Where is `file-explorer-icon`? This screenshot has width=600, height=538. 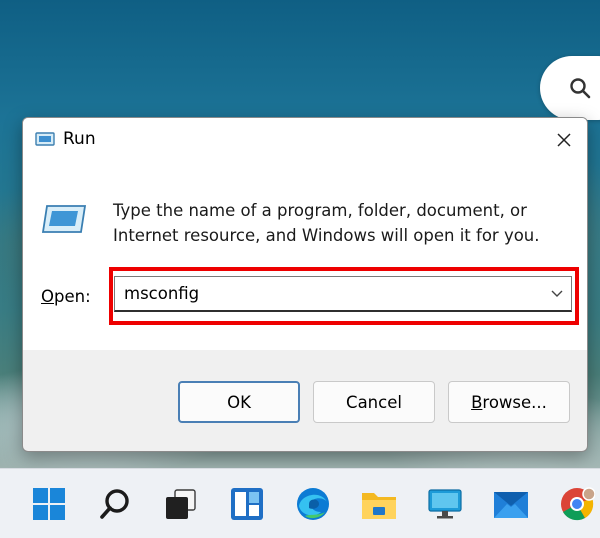 file-explorer-icon is located at coordinates (379, 504).